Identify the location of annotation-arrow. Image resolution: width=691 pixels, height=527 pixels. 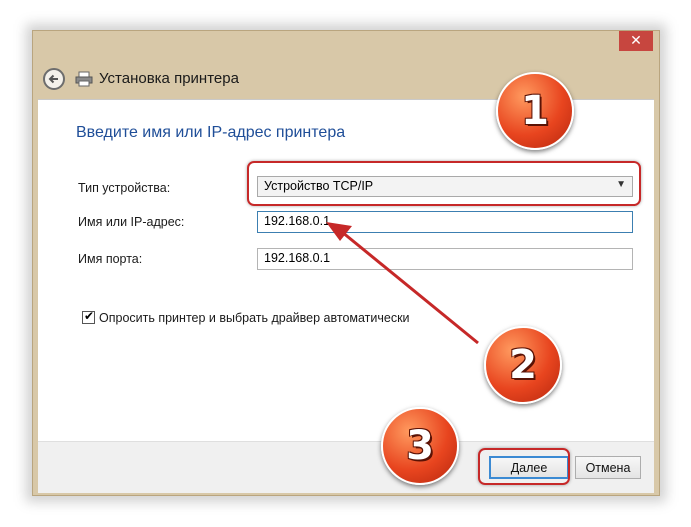
(402, 283).